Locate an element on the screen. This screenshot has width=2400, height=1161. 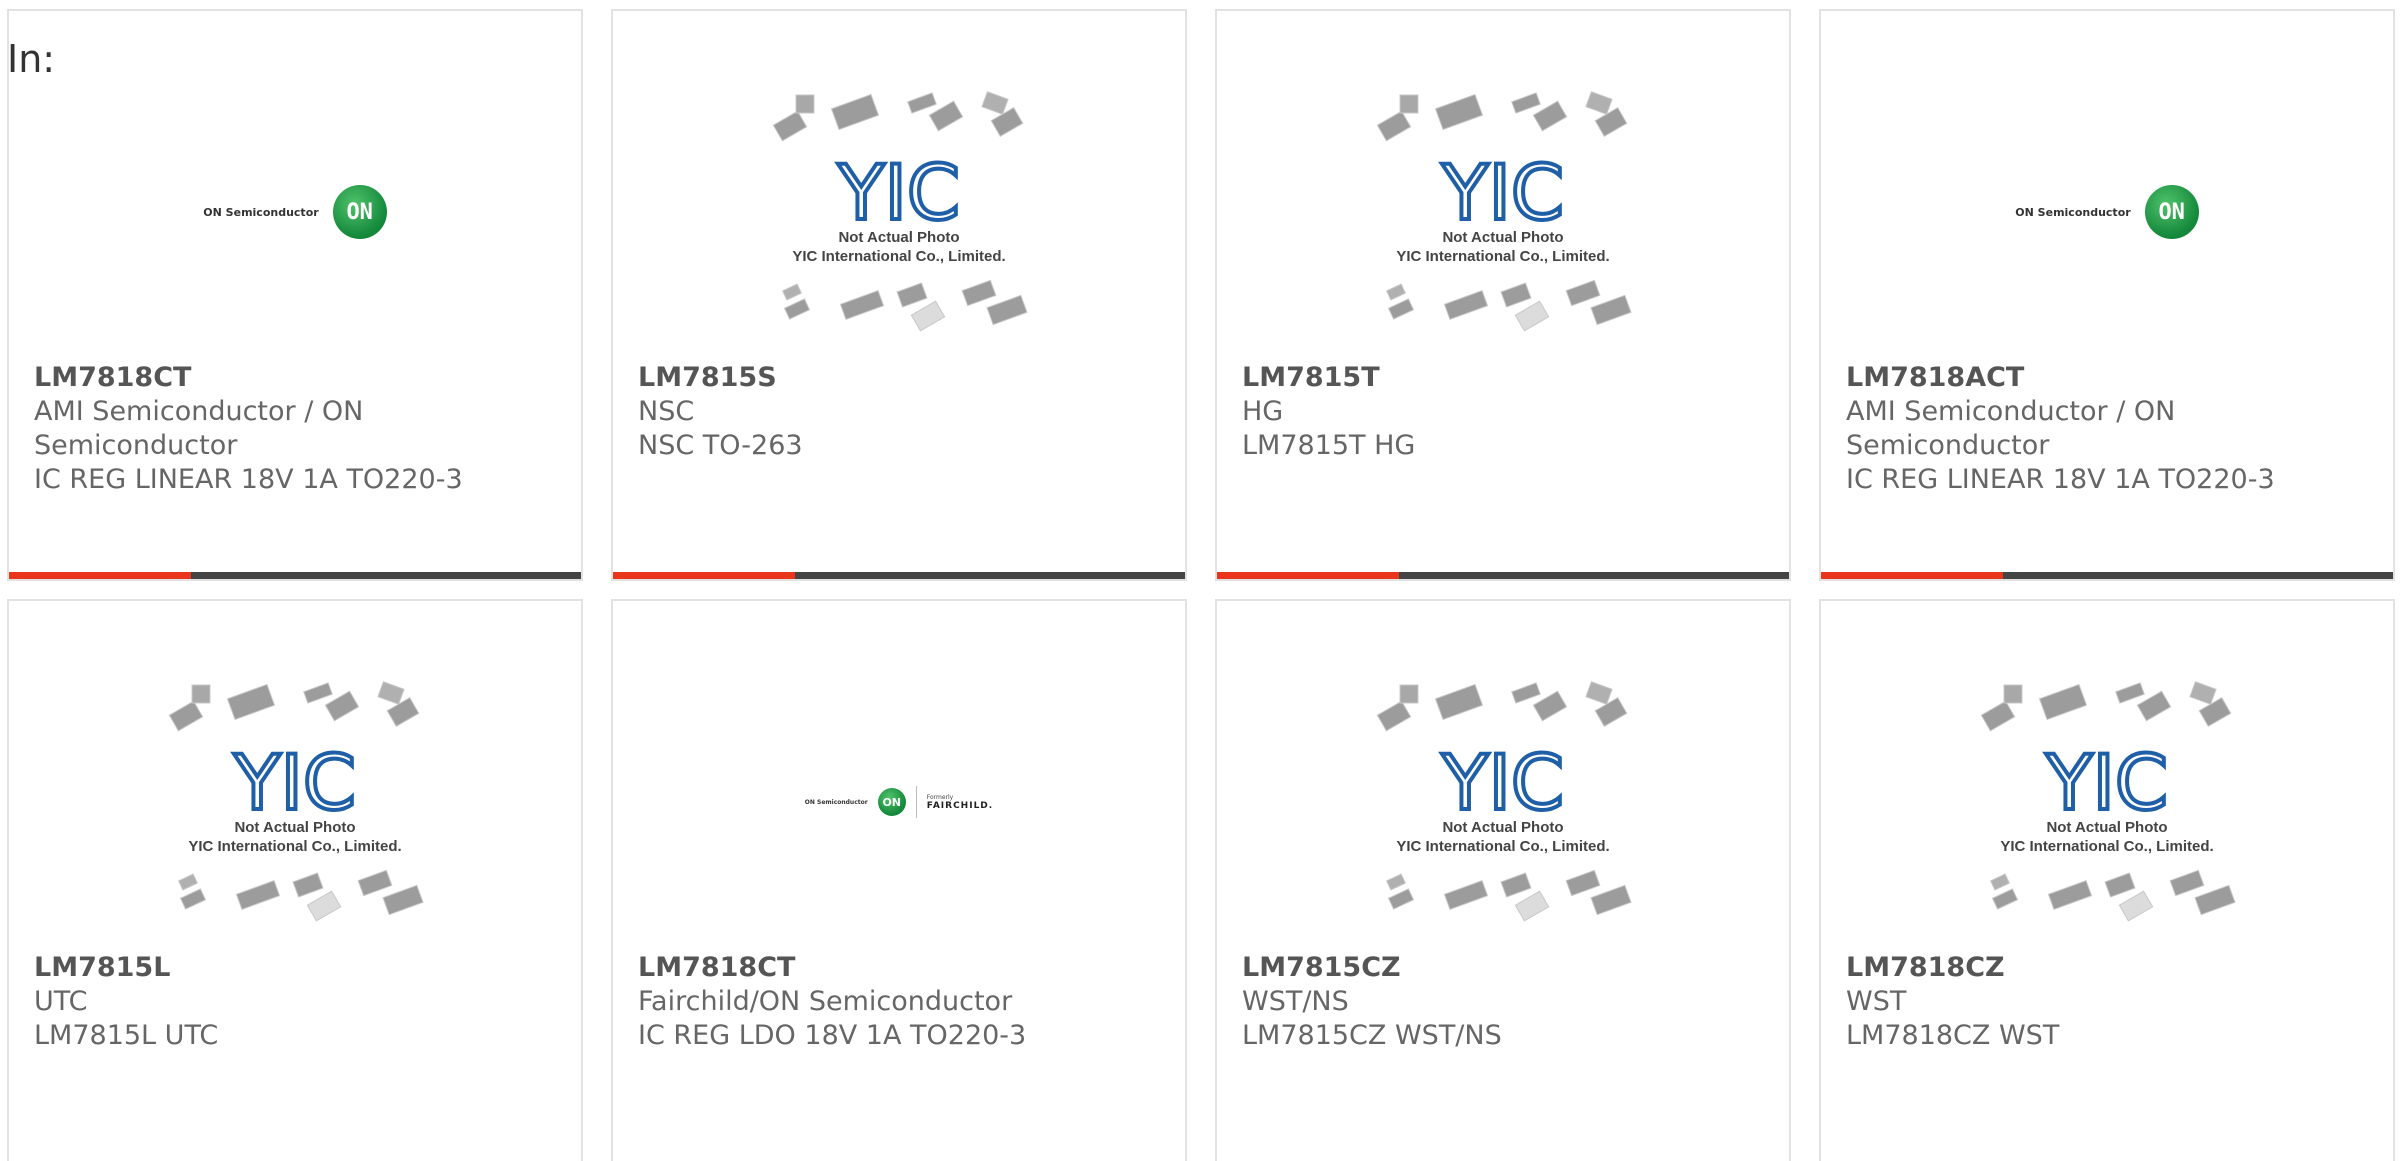
manufacturer: NSC is located at coordinates (666, 411).